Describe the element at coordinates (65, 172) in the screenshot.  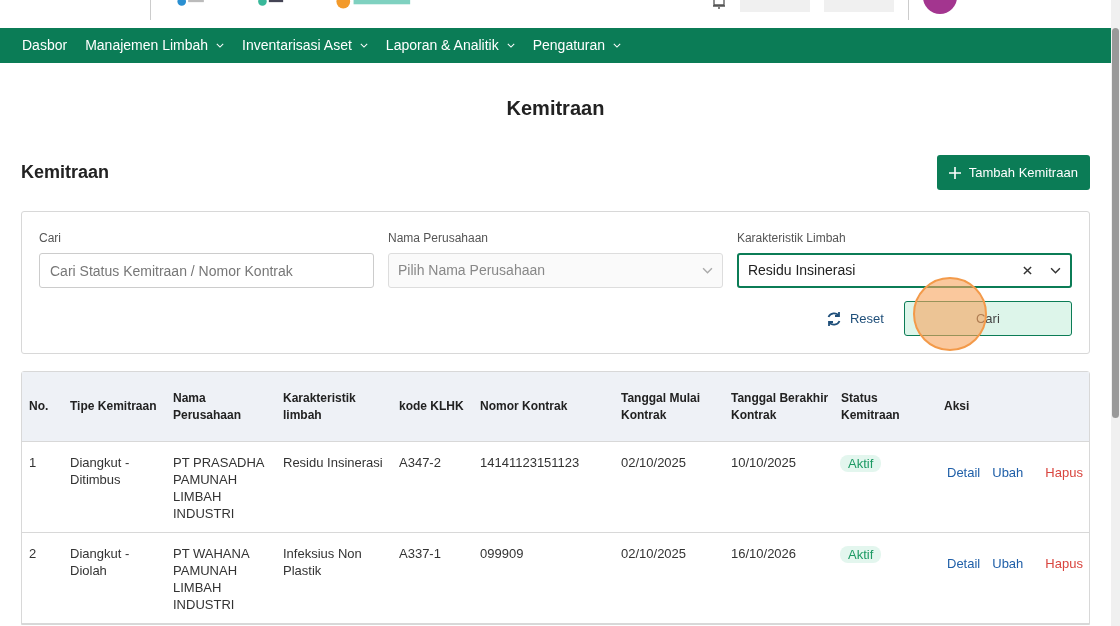
I see `section-title: Kemitraan` at that location.